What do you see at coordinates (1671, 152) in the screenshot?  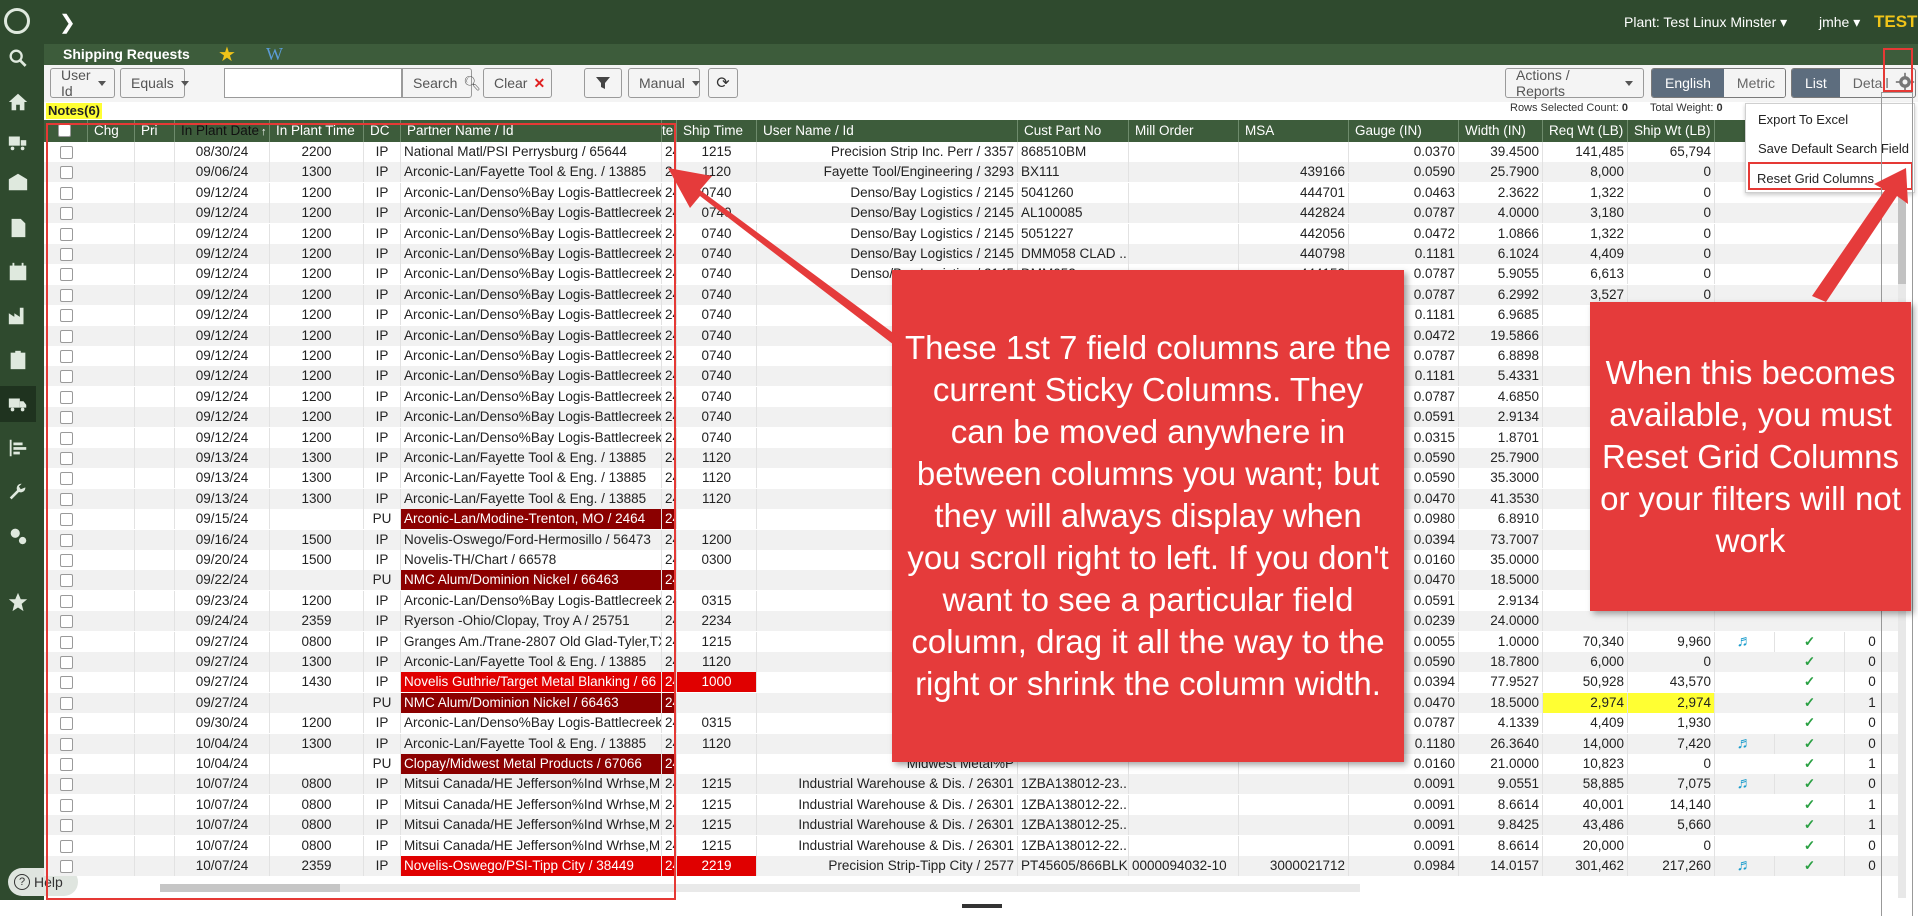 I see `cell-shipwt: 65,794` at bounding box center [1671, 152].